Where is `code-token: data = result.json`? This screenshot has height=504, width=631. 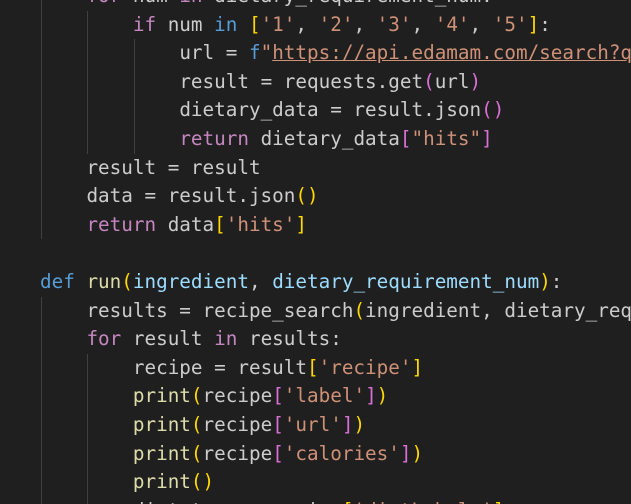
code-token: data = result.json is located at coordinates (191, 196).